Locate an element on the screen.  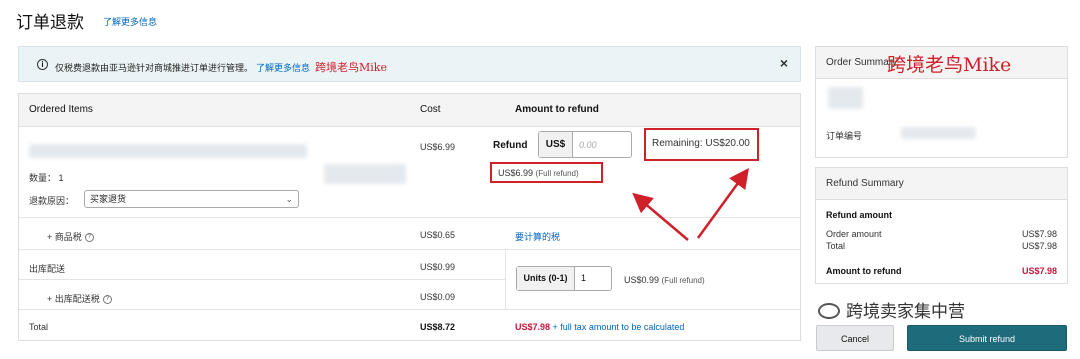
cancel-button: Cancel is located at coordinates (855, 338).